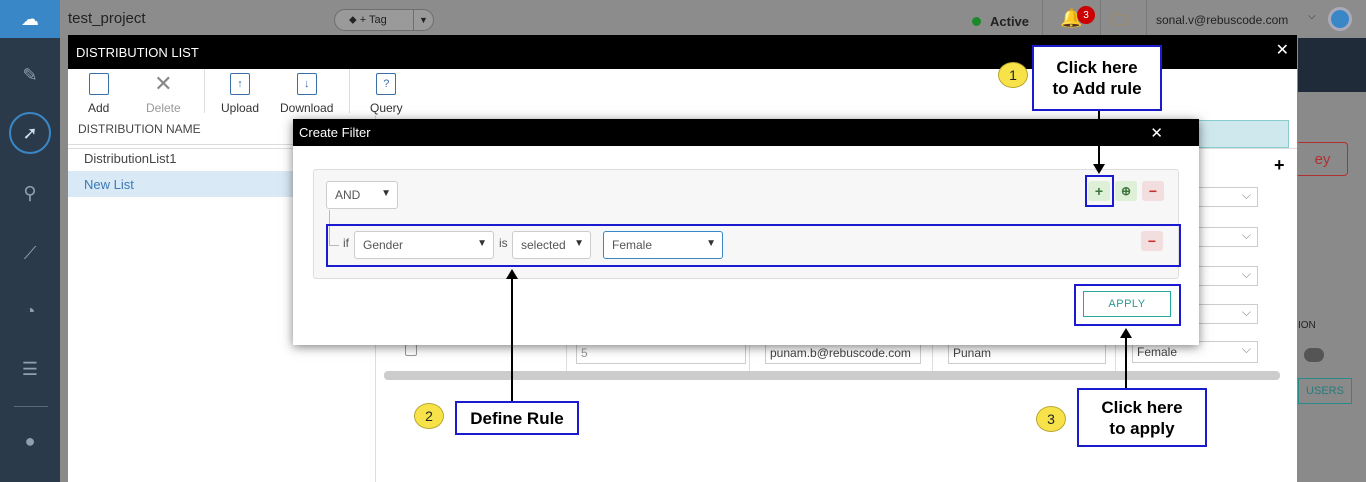 Image resolution: width=1366 pixels, height=482 pixels. What do you see at coordinates (1325, 391) in the screenshot?
I see `users-button: USERS` at bounding box center [1325, 391].